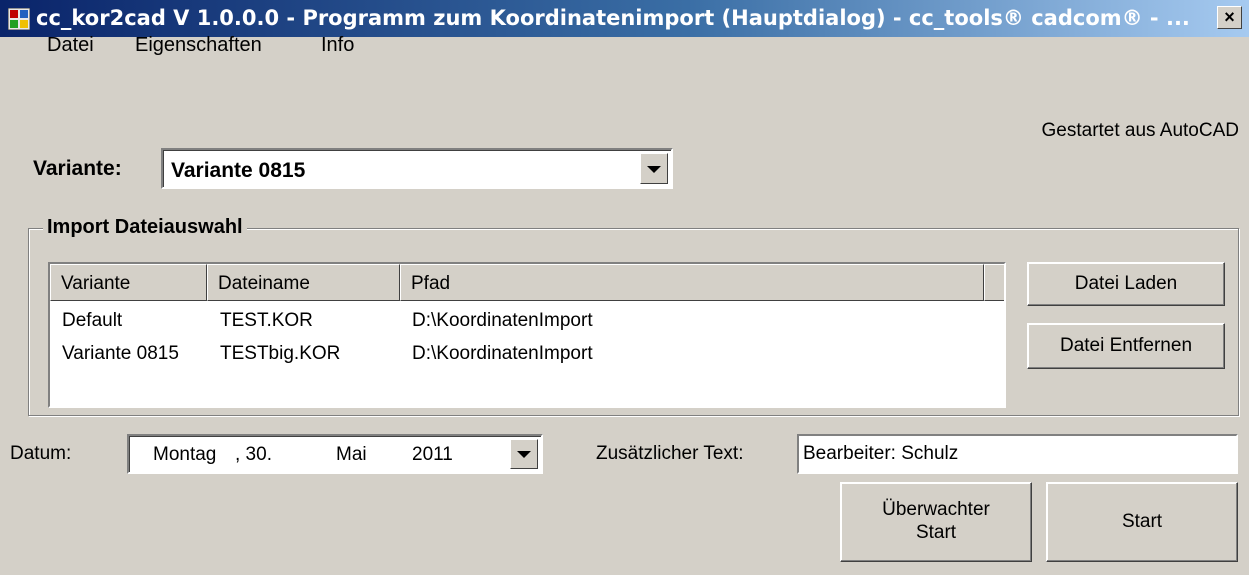 Image resolution: width=1249 pixels, height=575 pixels. I want to click on date-day: , 30., so click(253, 455).